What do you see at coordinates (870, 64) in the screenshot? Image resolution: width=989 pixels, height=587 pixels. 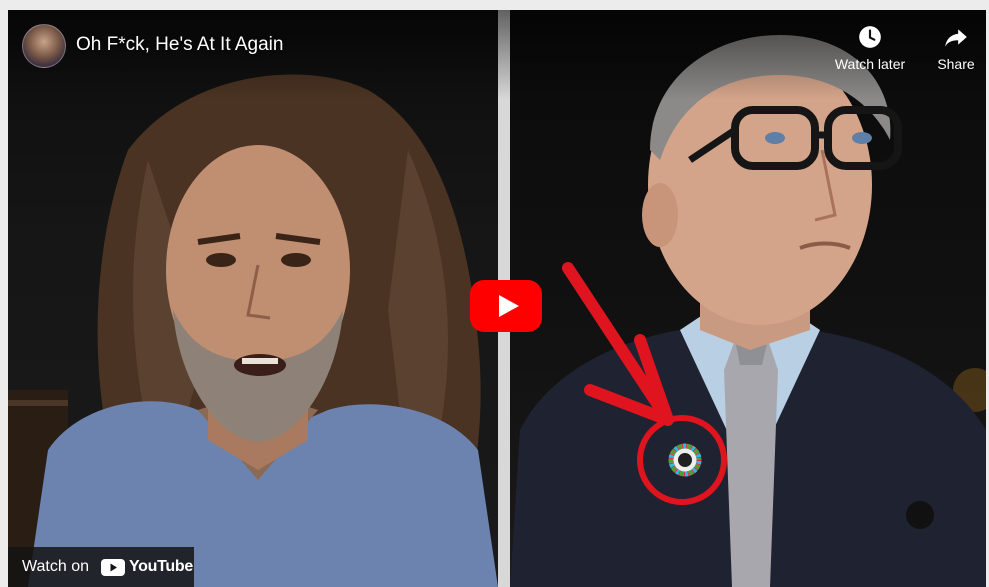 I see `watch-later-label: Watch later` at bounding box center [870, 64].